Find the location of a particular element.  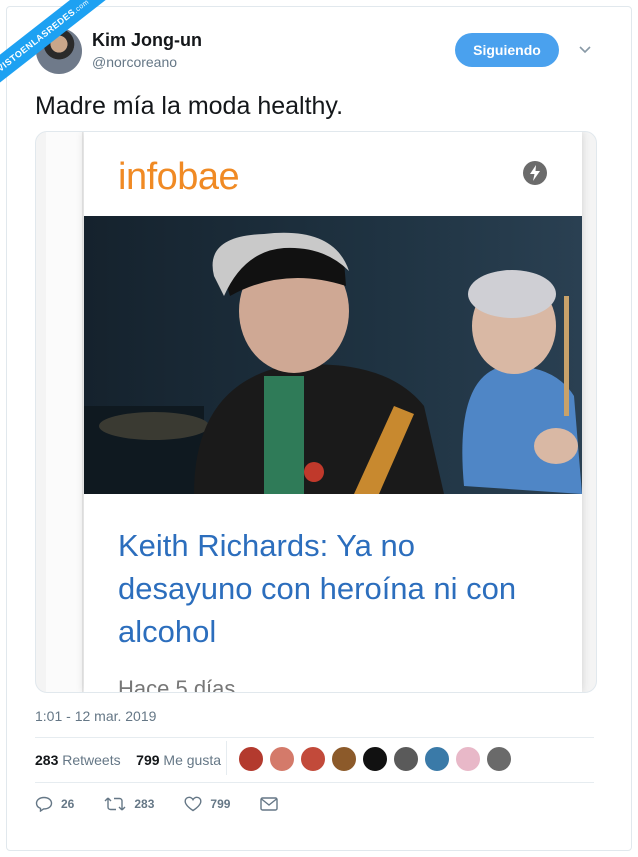

likes-count: 799 is located at coordinates (147, 760).